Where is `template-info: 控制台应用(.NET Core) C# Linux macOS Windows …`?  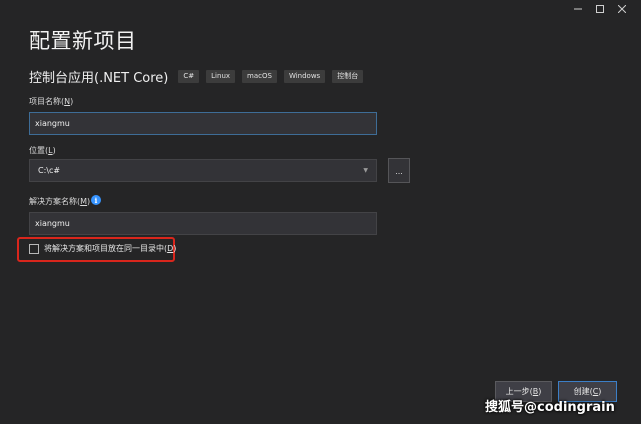 template-info: 控制台应用(.NET Core) C# Linux macOS Windows … is located at coordinates (199, 76).